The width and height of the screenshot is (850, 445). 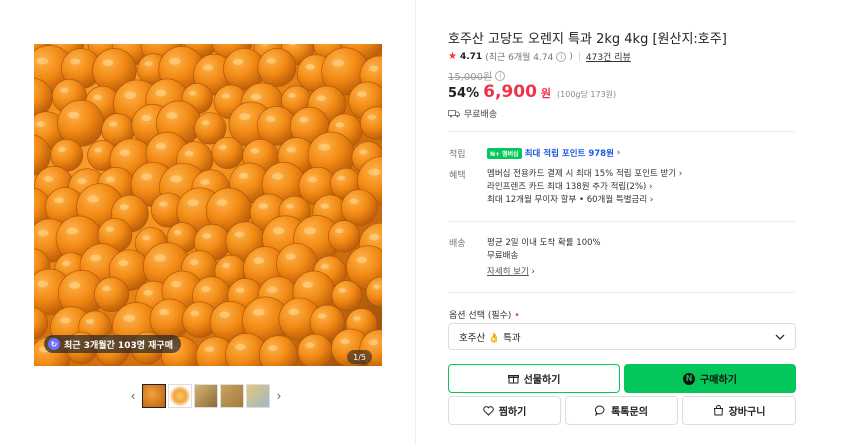 I want to click on price-currency: 원, so click(x=546, y=93).